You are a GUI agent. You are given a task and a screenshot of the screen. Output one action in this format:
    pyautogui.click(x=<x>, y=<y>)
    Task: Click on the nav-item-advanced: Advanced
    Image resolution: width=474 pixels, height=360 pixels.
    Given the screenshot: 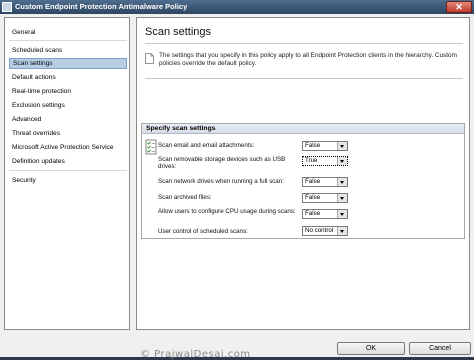 What is the action you would take?
    pyautogui.click(x=68, y=119)
    